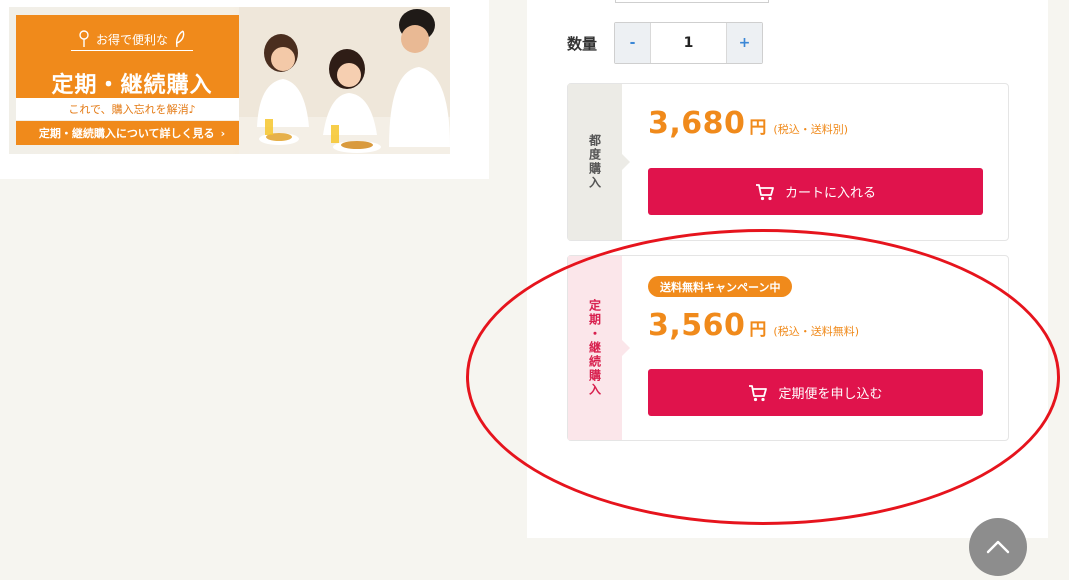  What do you see at coordinates (758, 128) in the screenshot?
I see `single-currency: 円` at bounding box center [758, 128].